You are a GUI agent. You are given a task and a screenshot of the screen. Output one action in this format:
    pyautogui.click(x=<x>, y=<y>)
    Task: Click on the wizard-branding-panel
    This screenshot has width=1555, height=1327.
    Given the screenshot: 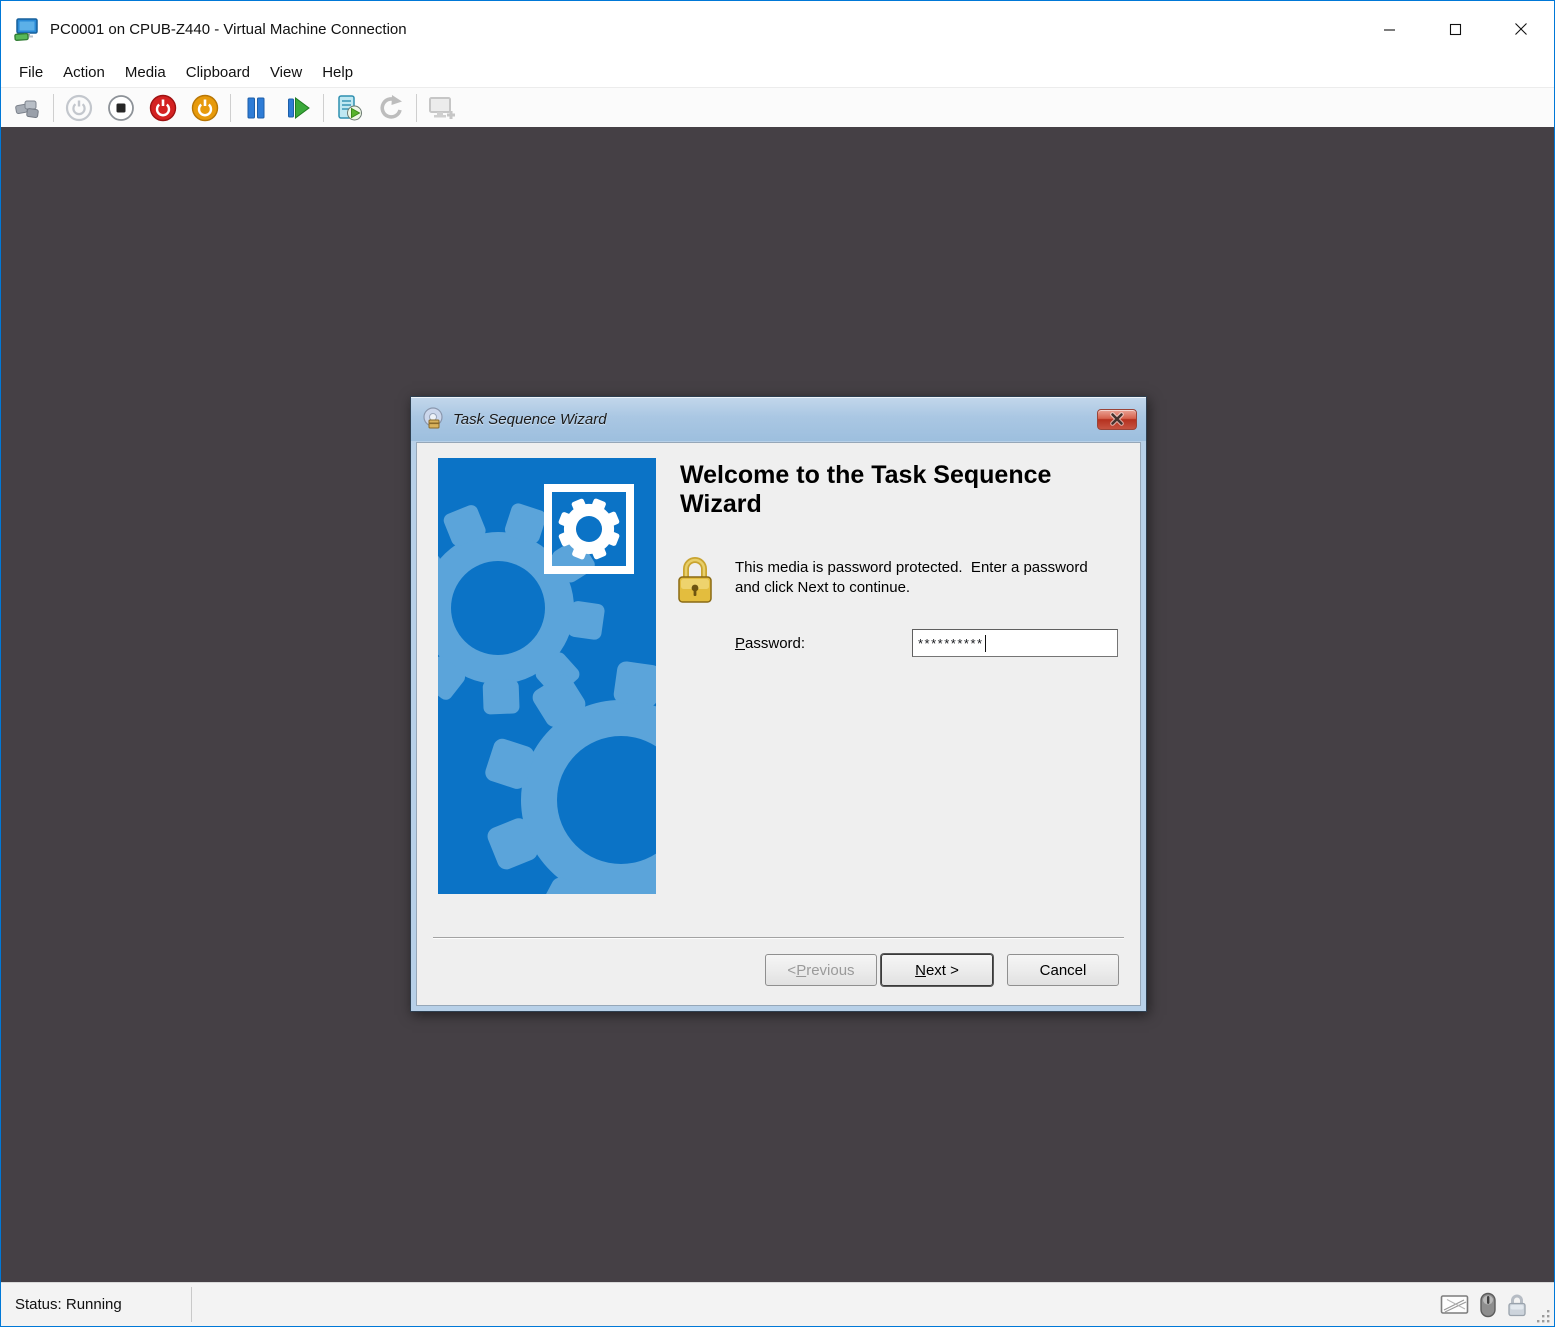 What is the action you would take?
    pyautogui.click(x=547, y=676)
    